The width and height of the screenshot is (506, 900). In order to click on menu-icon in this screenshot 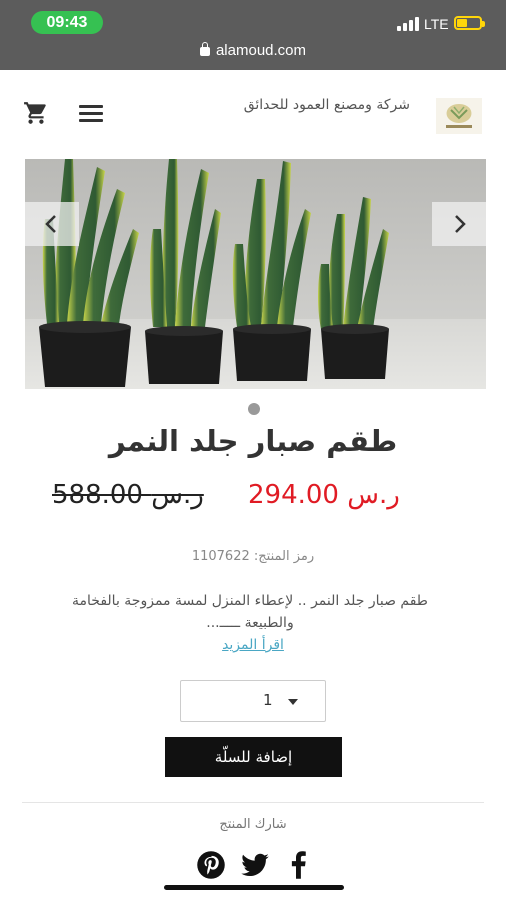, I will do `click(91, 114)`.